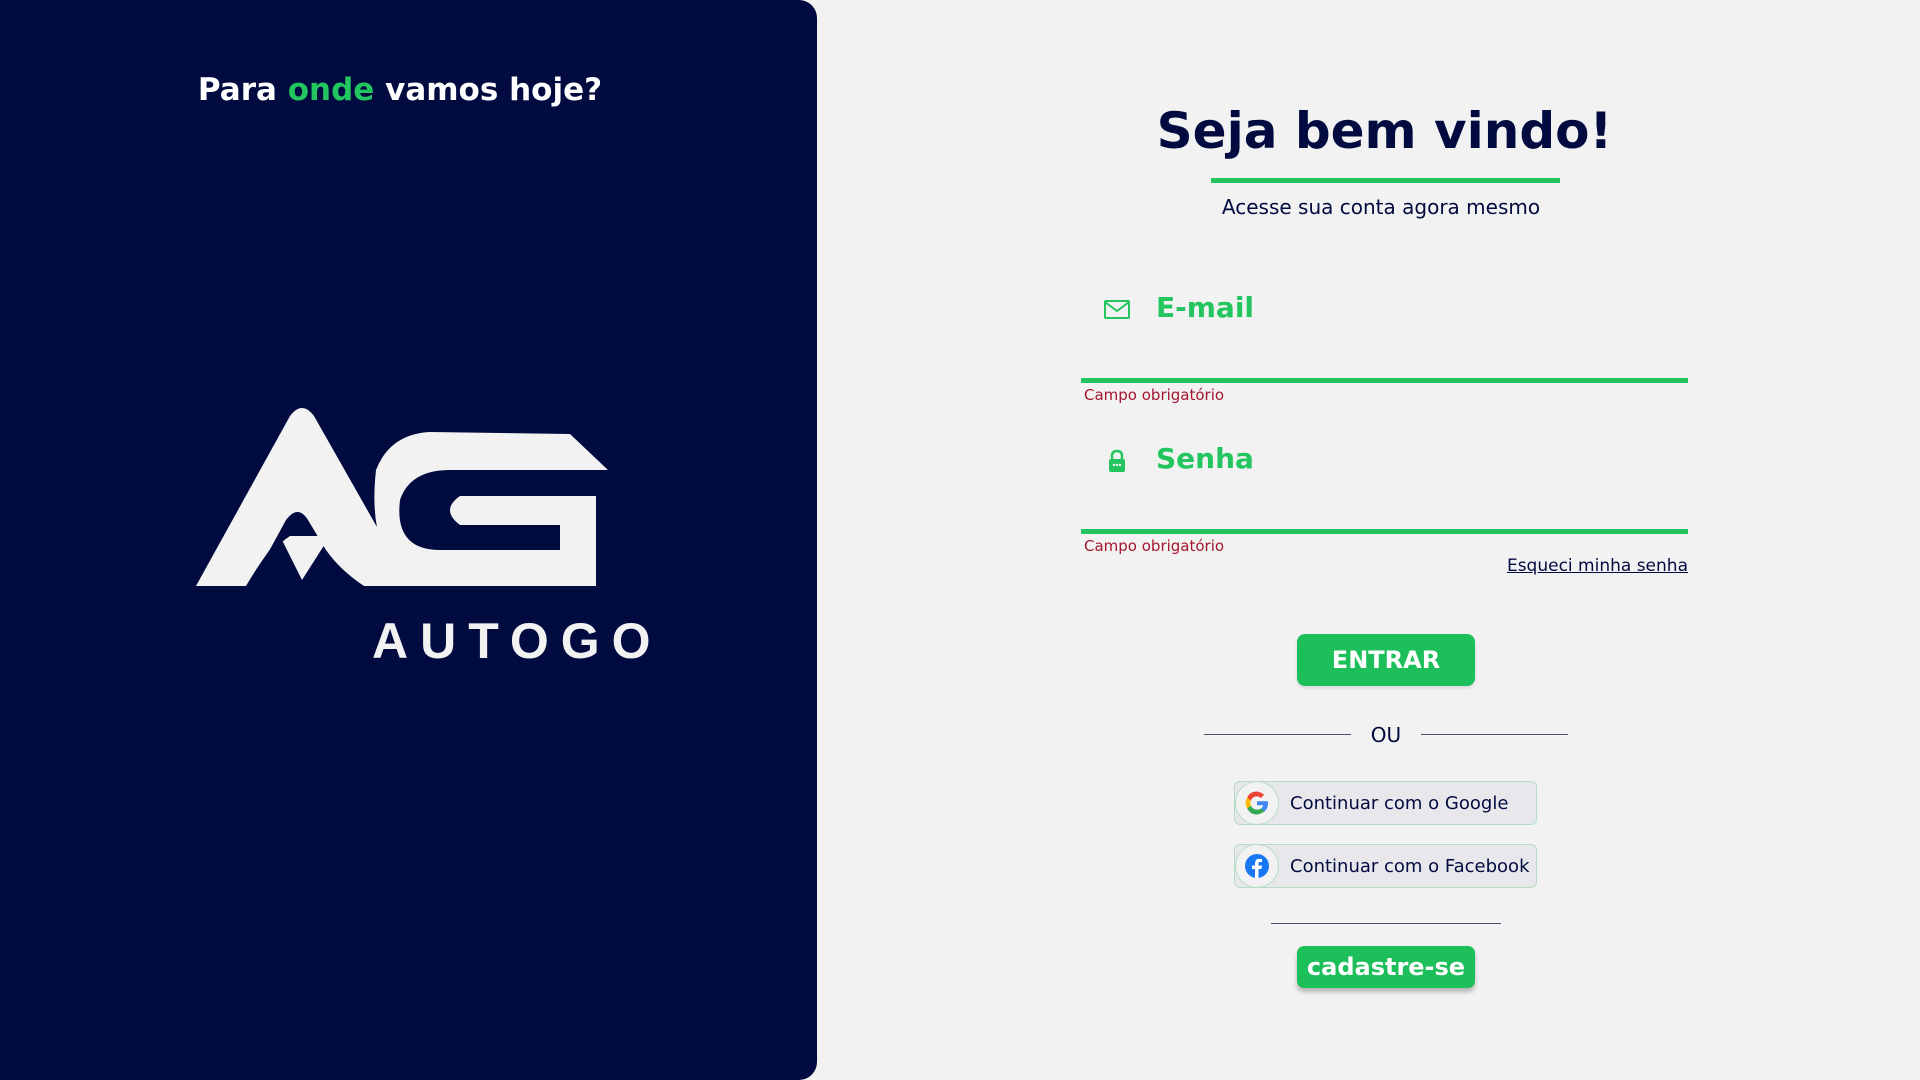 The height and width of the screenshot is (1080, 1920). I want to click on email-input, so click(1384, 307).